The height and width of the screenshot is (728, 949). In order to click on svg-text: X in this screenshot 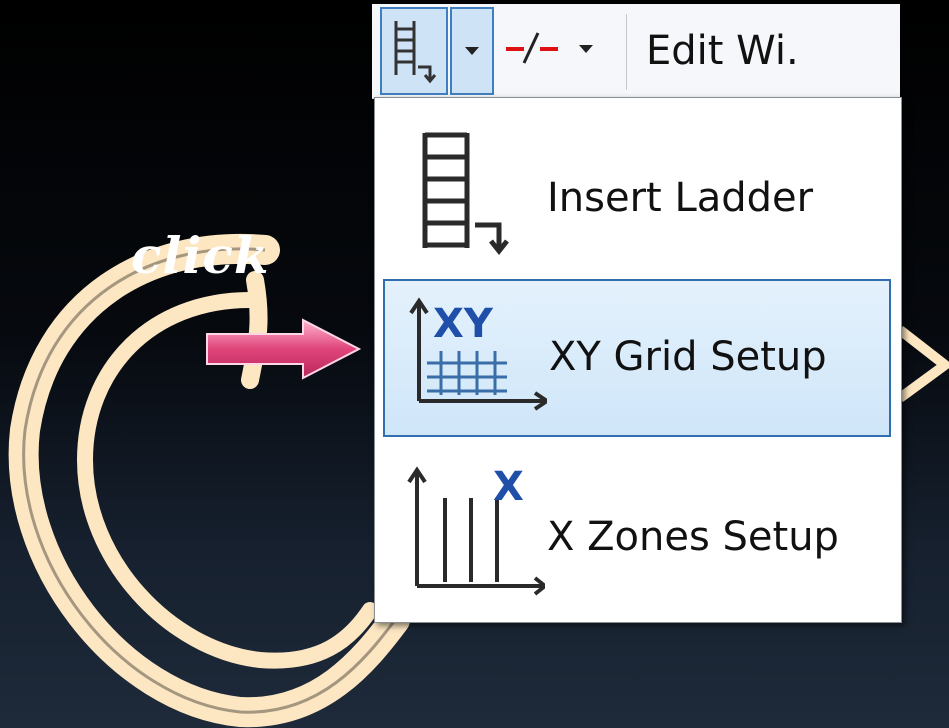, I will do `click(508, 487)`.